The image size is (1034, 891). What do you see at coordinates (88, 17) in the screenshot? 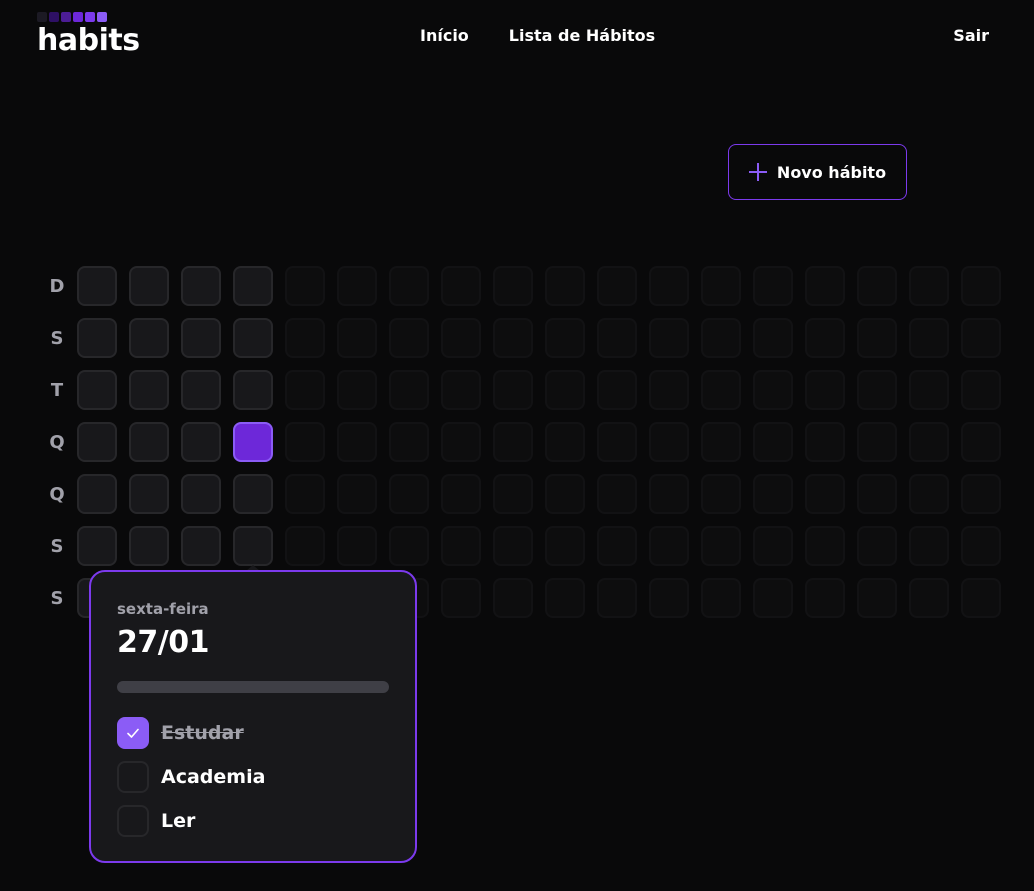
I see `logo-squares` at bounding box center [88, 17].